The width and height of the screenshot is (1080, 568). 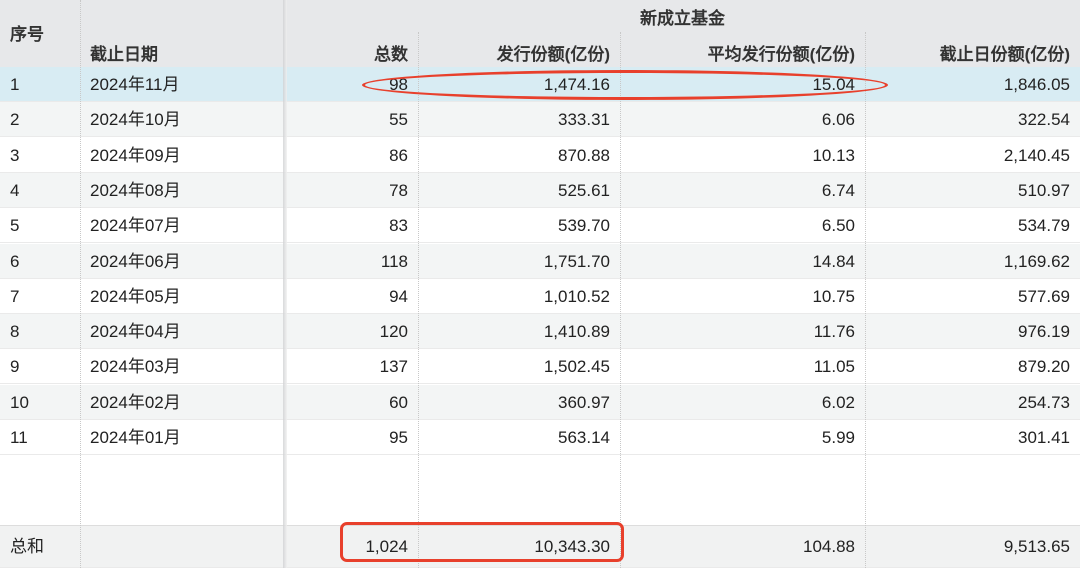 I want to click on total-end: 9,513.65, so click(x=1036, y=546).